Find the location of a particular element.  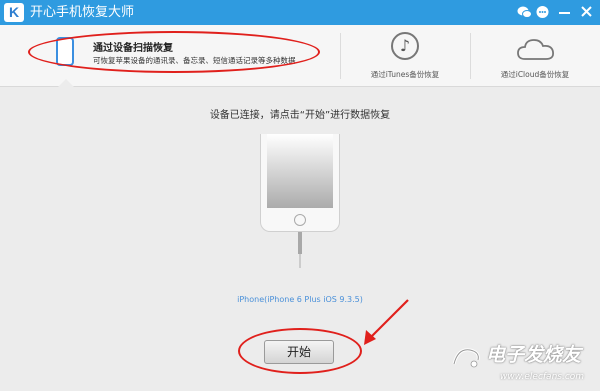

annotation-arrow is located at coordinates (386, 322).